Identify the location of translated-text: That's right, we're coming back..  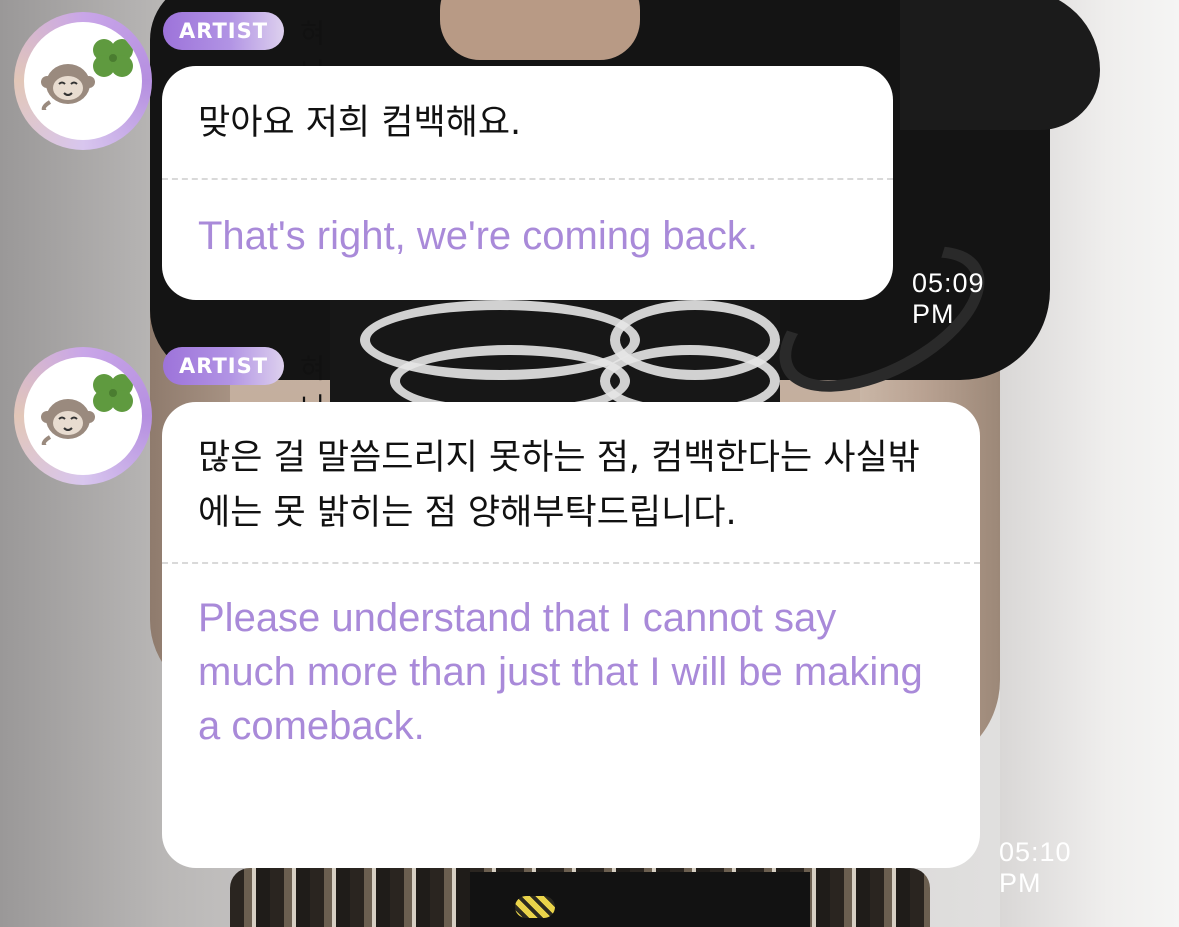
(478, 236).